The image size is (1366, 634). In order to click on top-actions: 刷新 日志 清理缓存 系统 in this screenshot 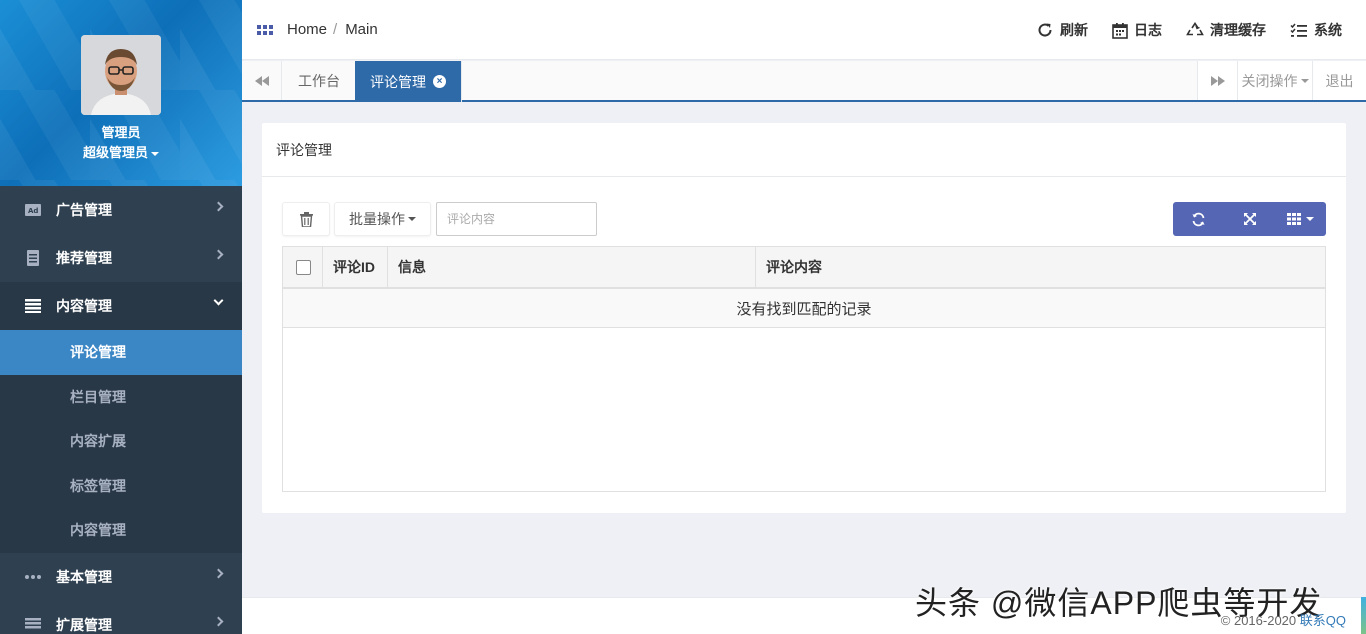, I will do `click(1189, 30)`.